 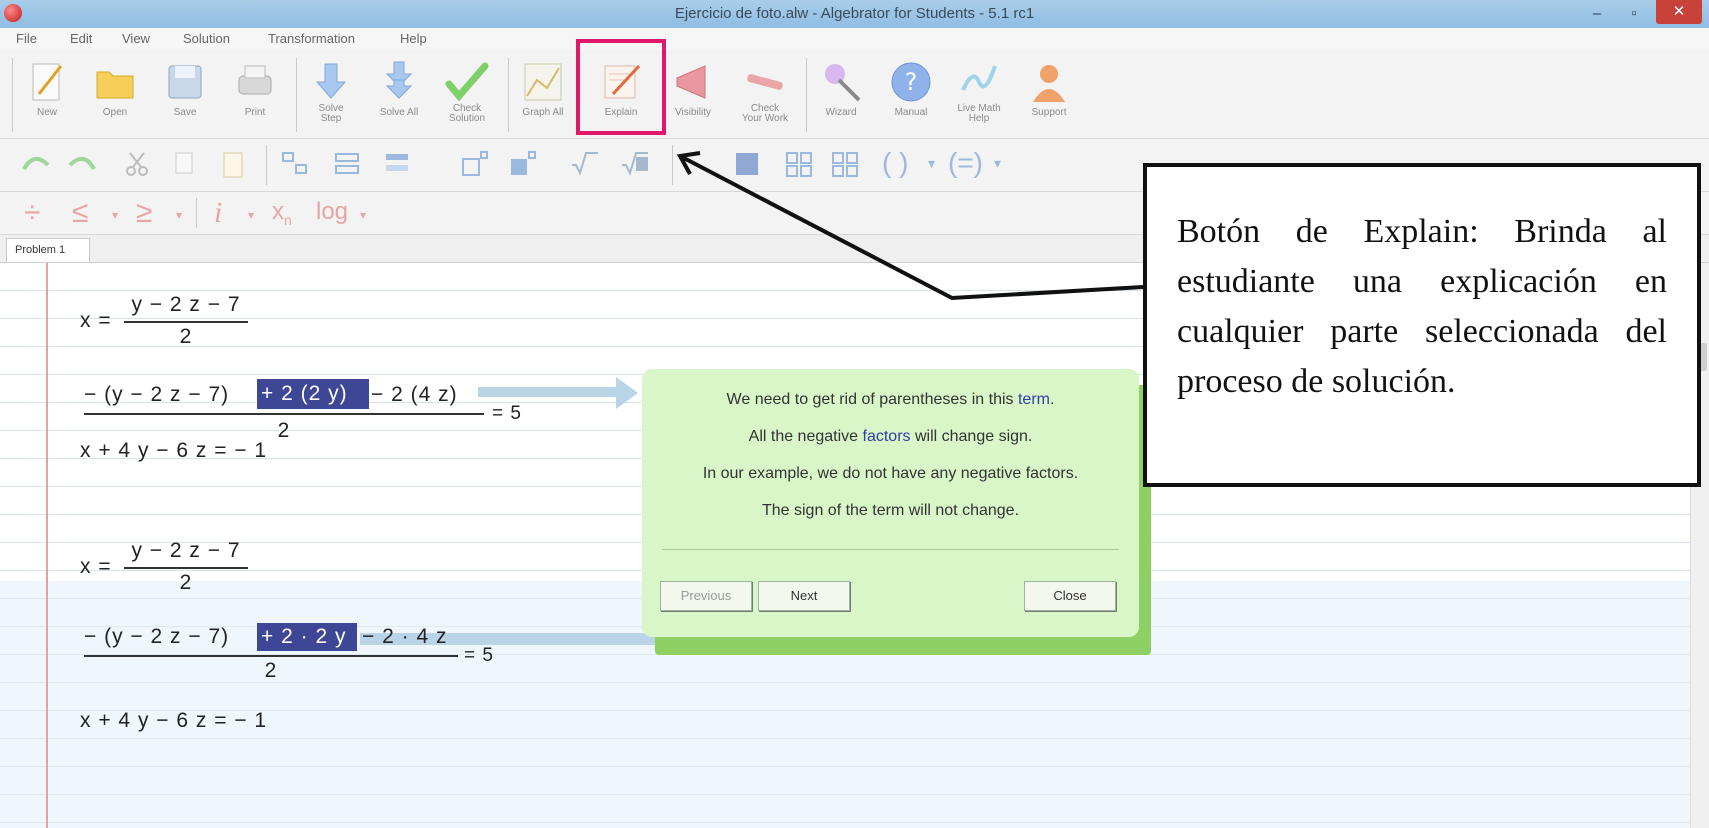 What do you see at coordinates (313, 394) in the screenshot?
I see `eq2-selected-term: + 2 (2 y)` at bounding box center [313, 394].